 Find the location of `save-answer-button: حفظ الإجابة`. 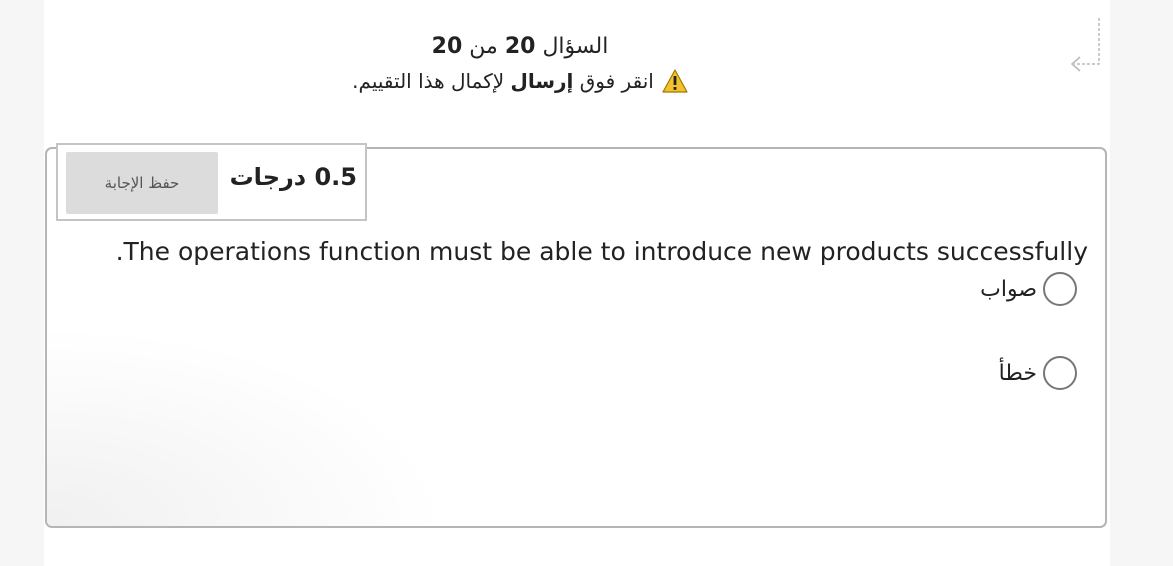

save-answer-button: حفظ الإجابة is located at coordinates (142, 183).